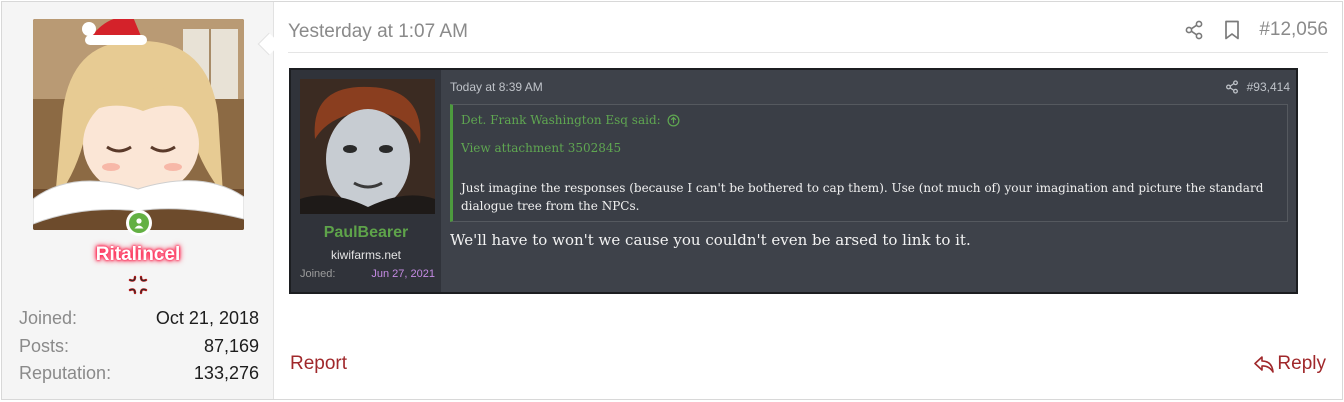  What do you see at coordinates (139, 374) in the screenshot?
I see `stat-reputation: Reputation: 133,276` at bounding box center [139, 374].